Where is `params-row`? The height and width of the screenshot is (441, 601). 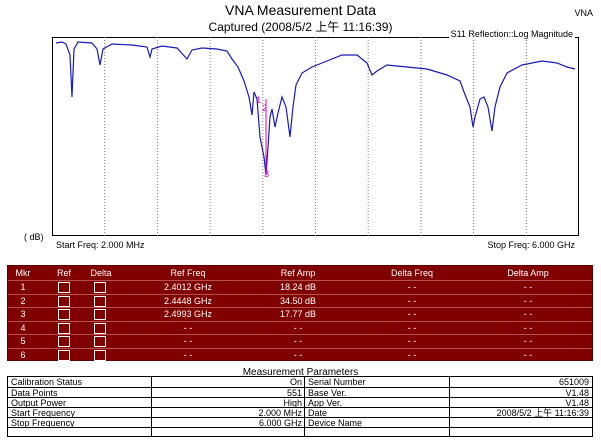
params-row is located at coordinates (300, 432).